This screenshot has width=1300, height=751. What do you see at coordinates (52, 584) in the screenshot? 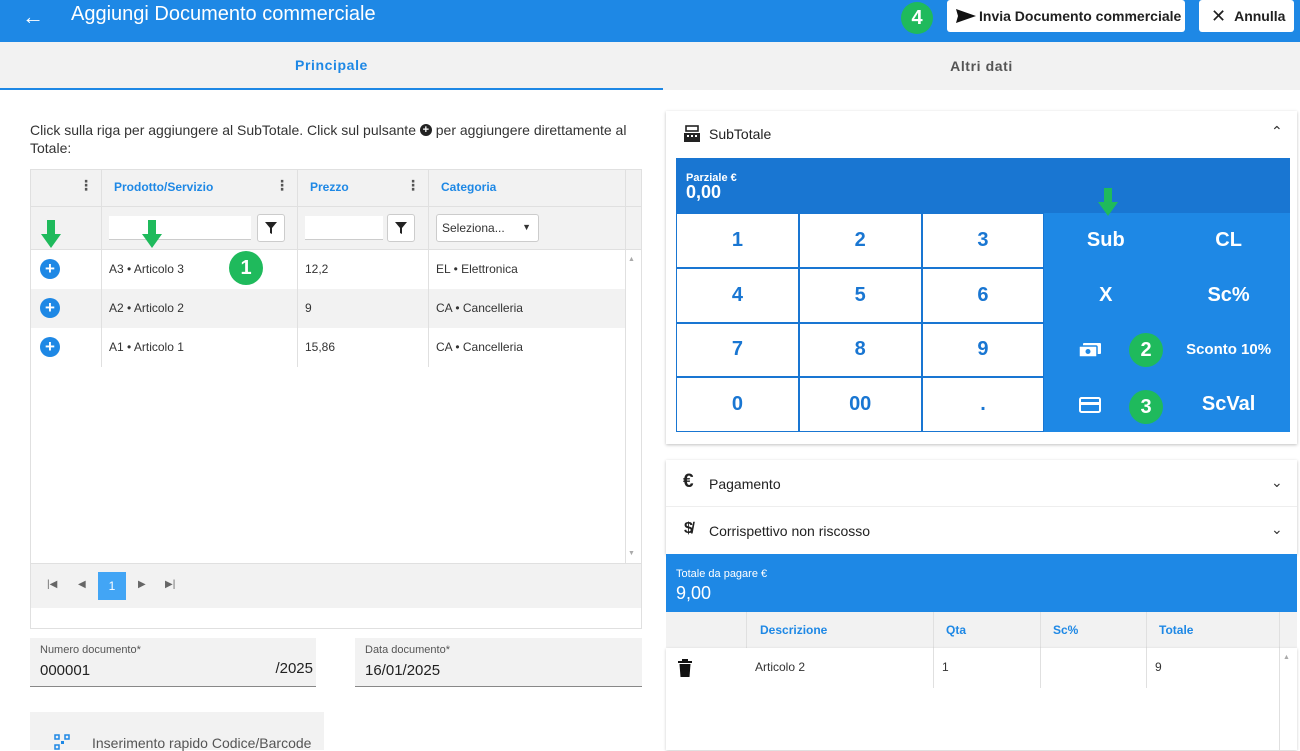
I see `first-page-icon: |◀` at bounding box center [52, 584].